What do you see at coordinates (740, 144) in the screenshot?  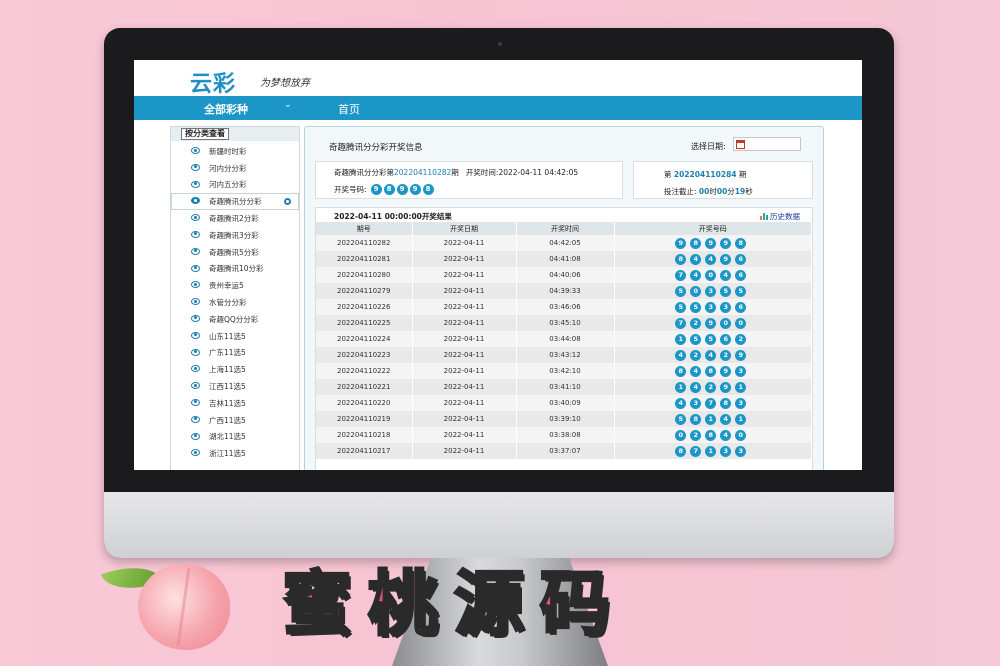 I see `calendar-icon` at bounding box center [740, 144].